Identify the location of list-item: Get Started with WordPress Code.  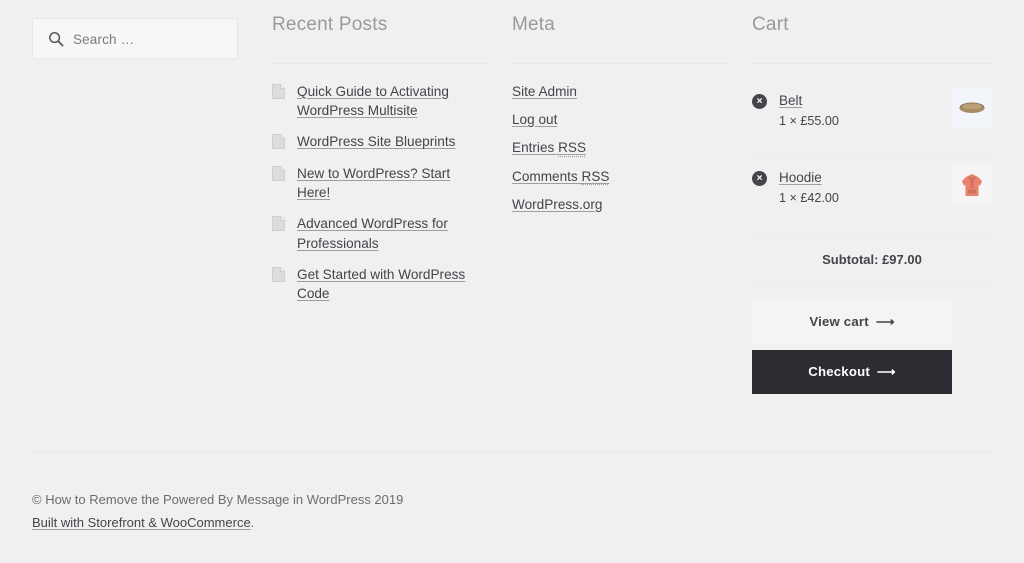
(379, 284).